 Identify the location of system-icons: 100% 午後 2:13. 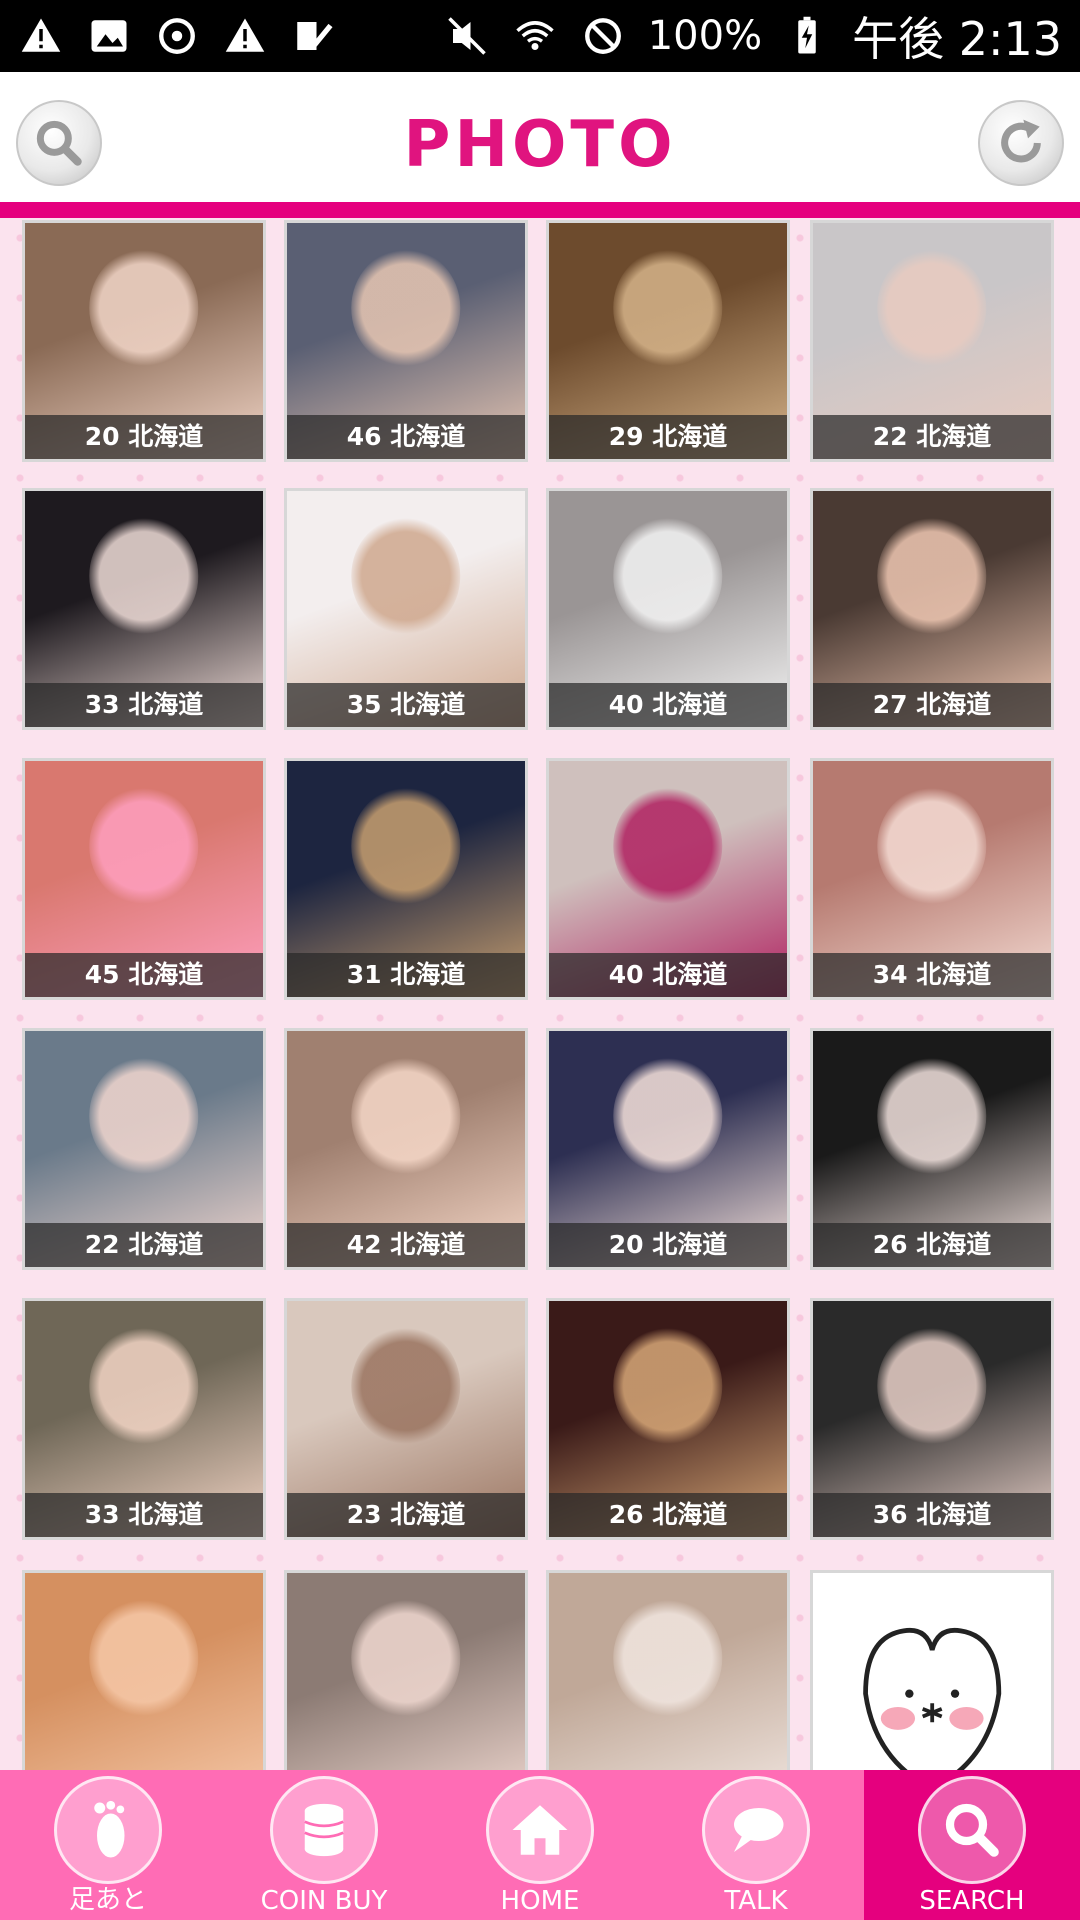
(753, 36).